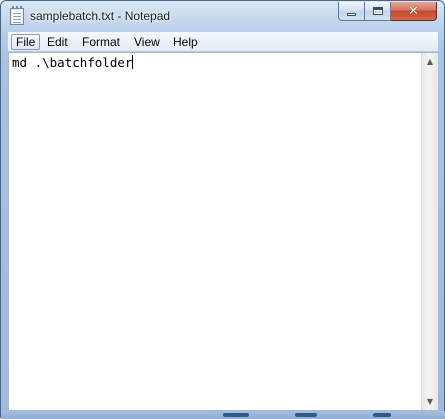 The width and height of the screenshot is (445, 419). Describe the element at coordinates (101, 42) in the screenshot. I see `menu-format: Format` at that location.